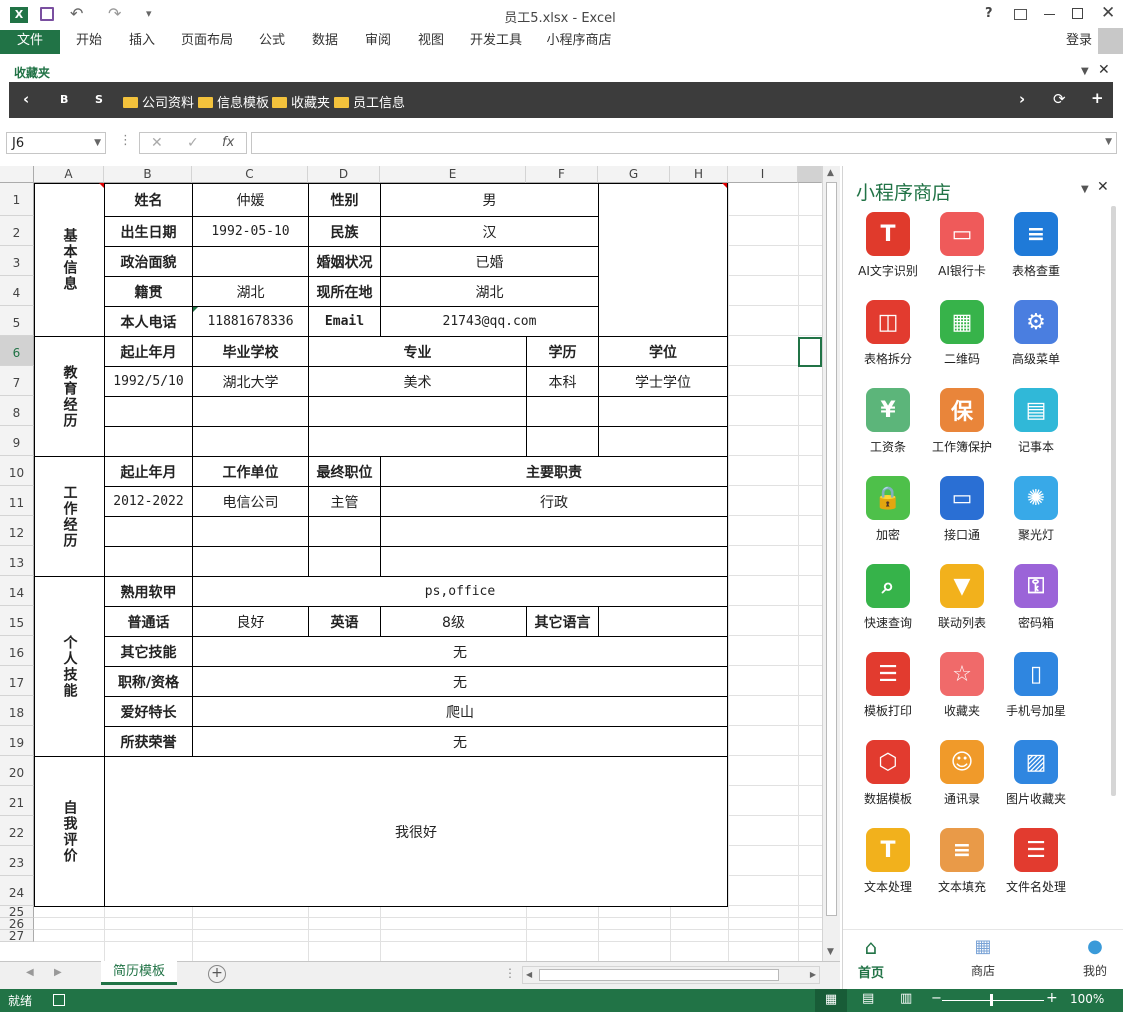  Describe the element at coordinates (460, 712) in the screenshot. I see `hobby-value: 爬山` at that location.